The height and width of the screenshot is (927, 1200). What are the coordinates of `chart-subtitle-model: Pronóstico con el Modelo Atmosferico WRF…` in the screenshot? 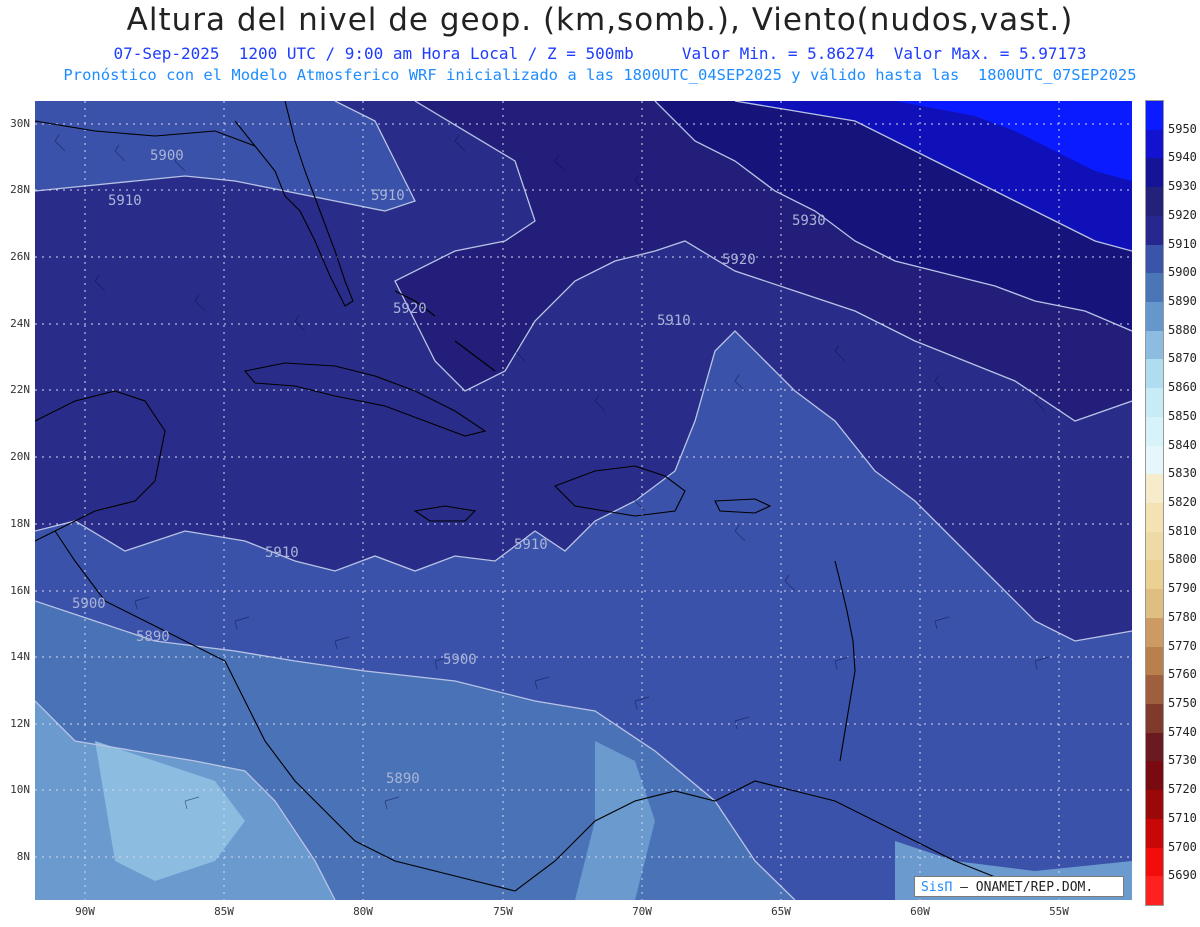 It's located at (600, 75).